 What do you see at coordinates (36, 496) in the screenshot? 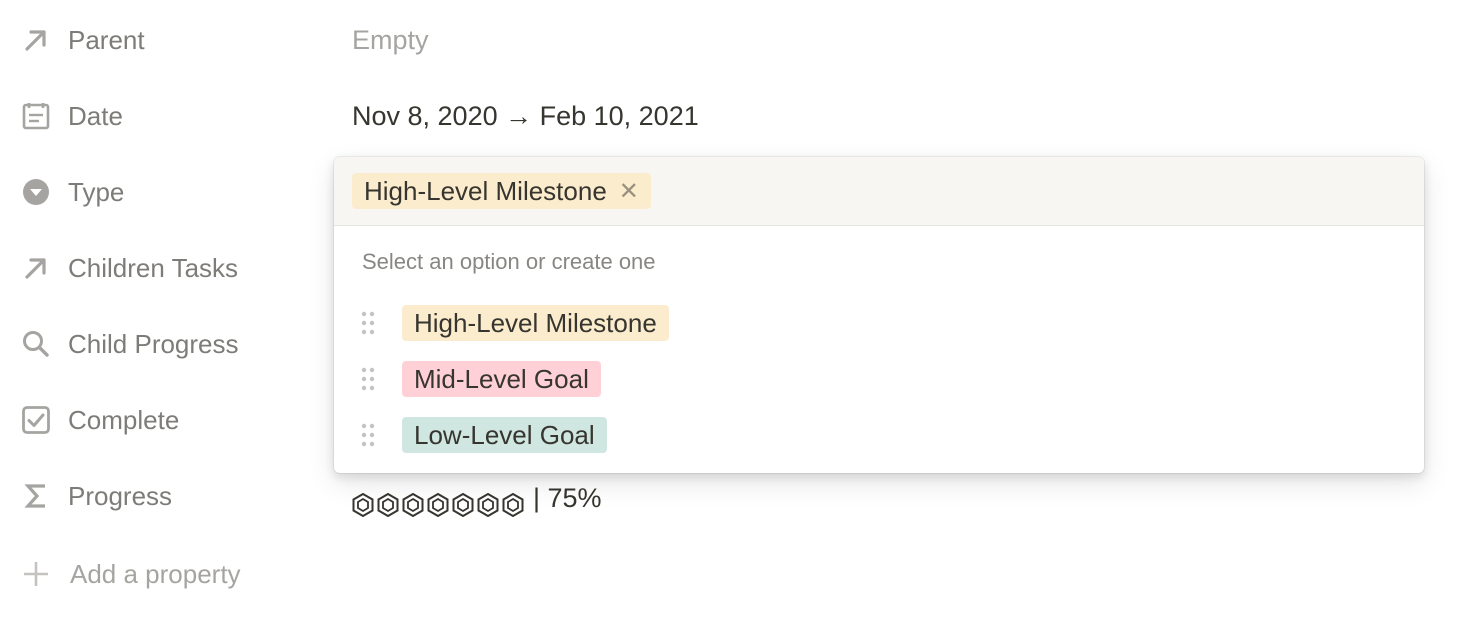
I see `sigma-icon` at bounding box center [36, 496].